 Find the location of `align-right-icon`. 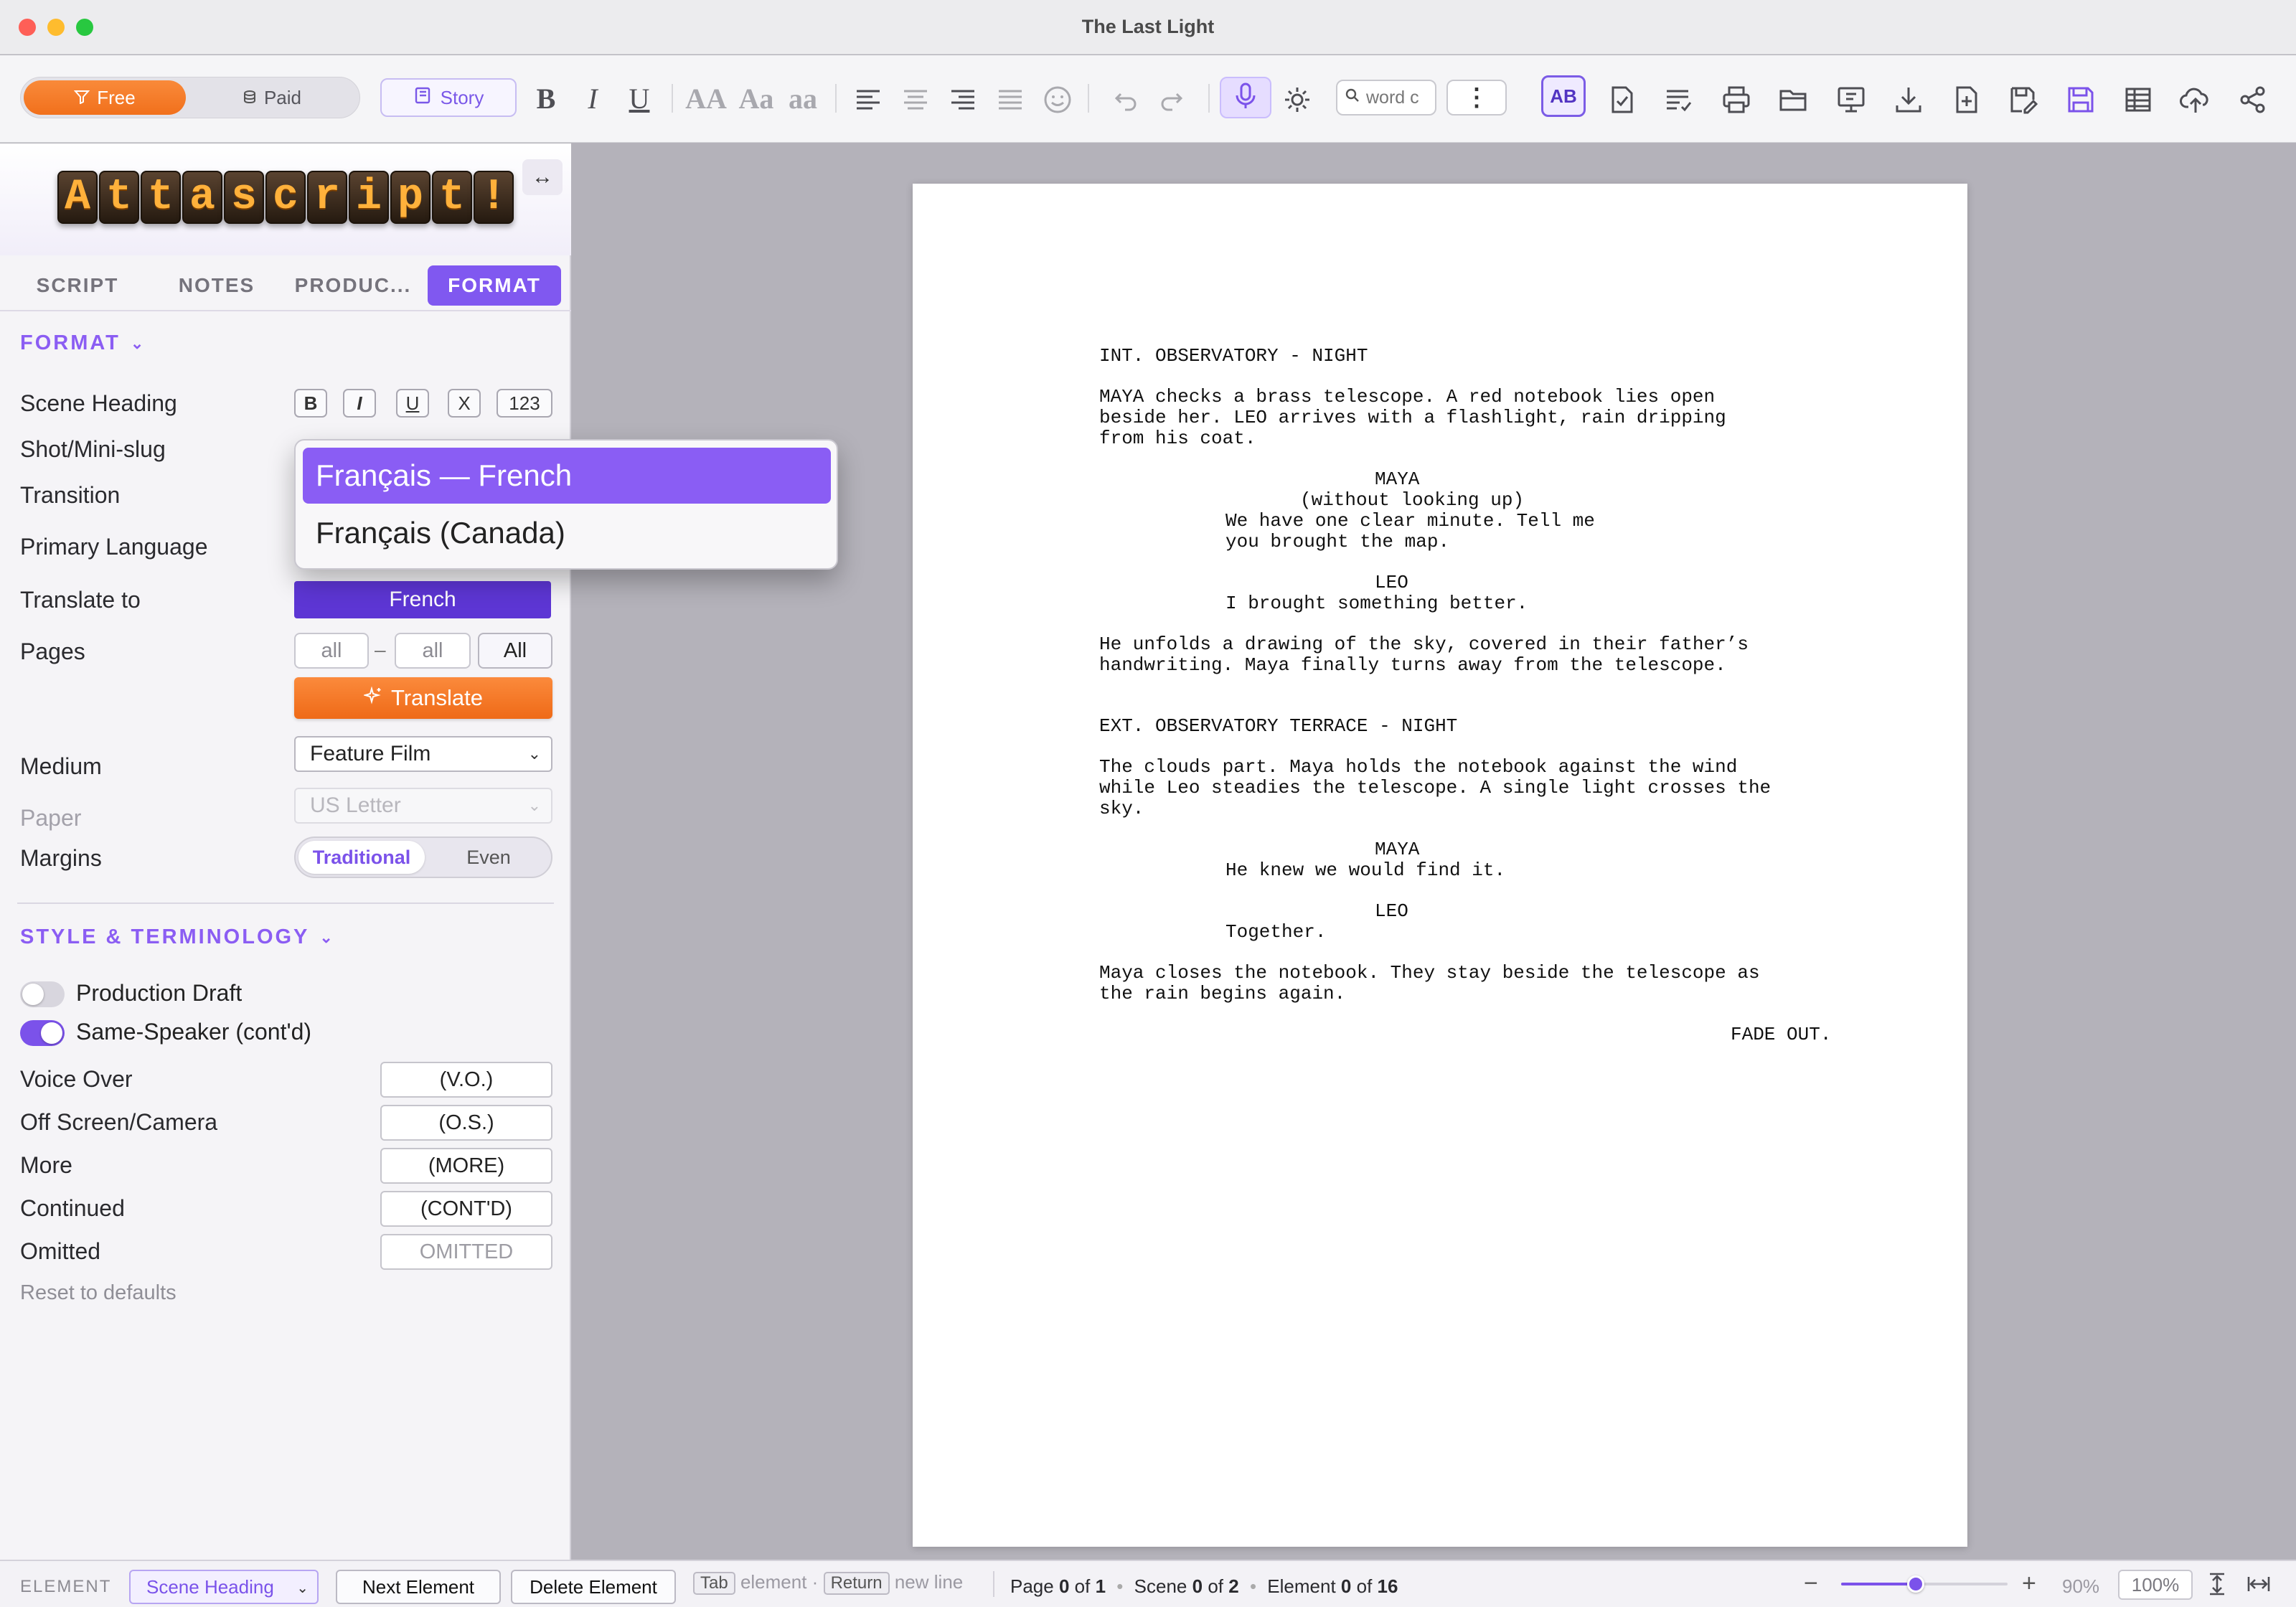

align-right-icon is located at coordinates (963, 100).